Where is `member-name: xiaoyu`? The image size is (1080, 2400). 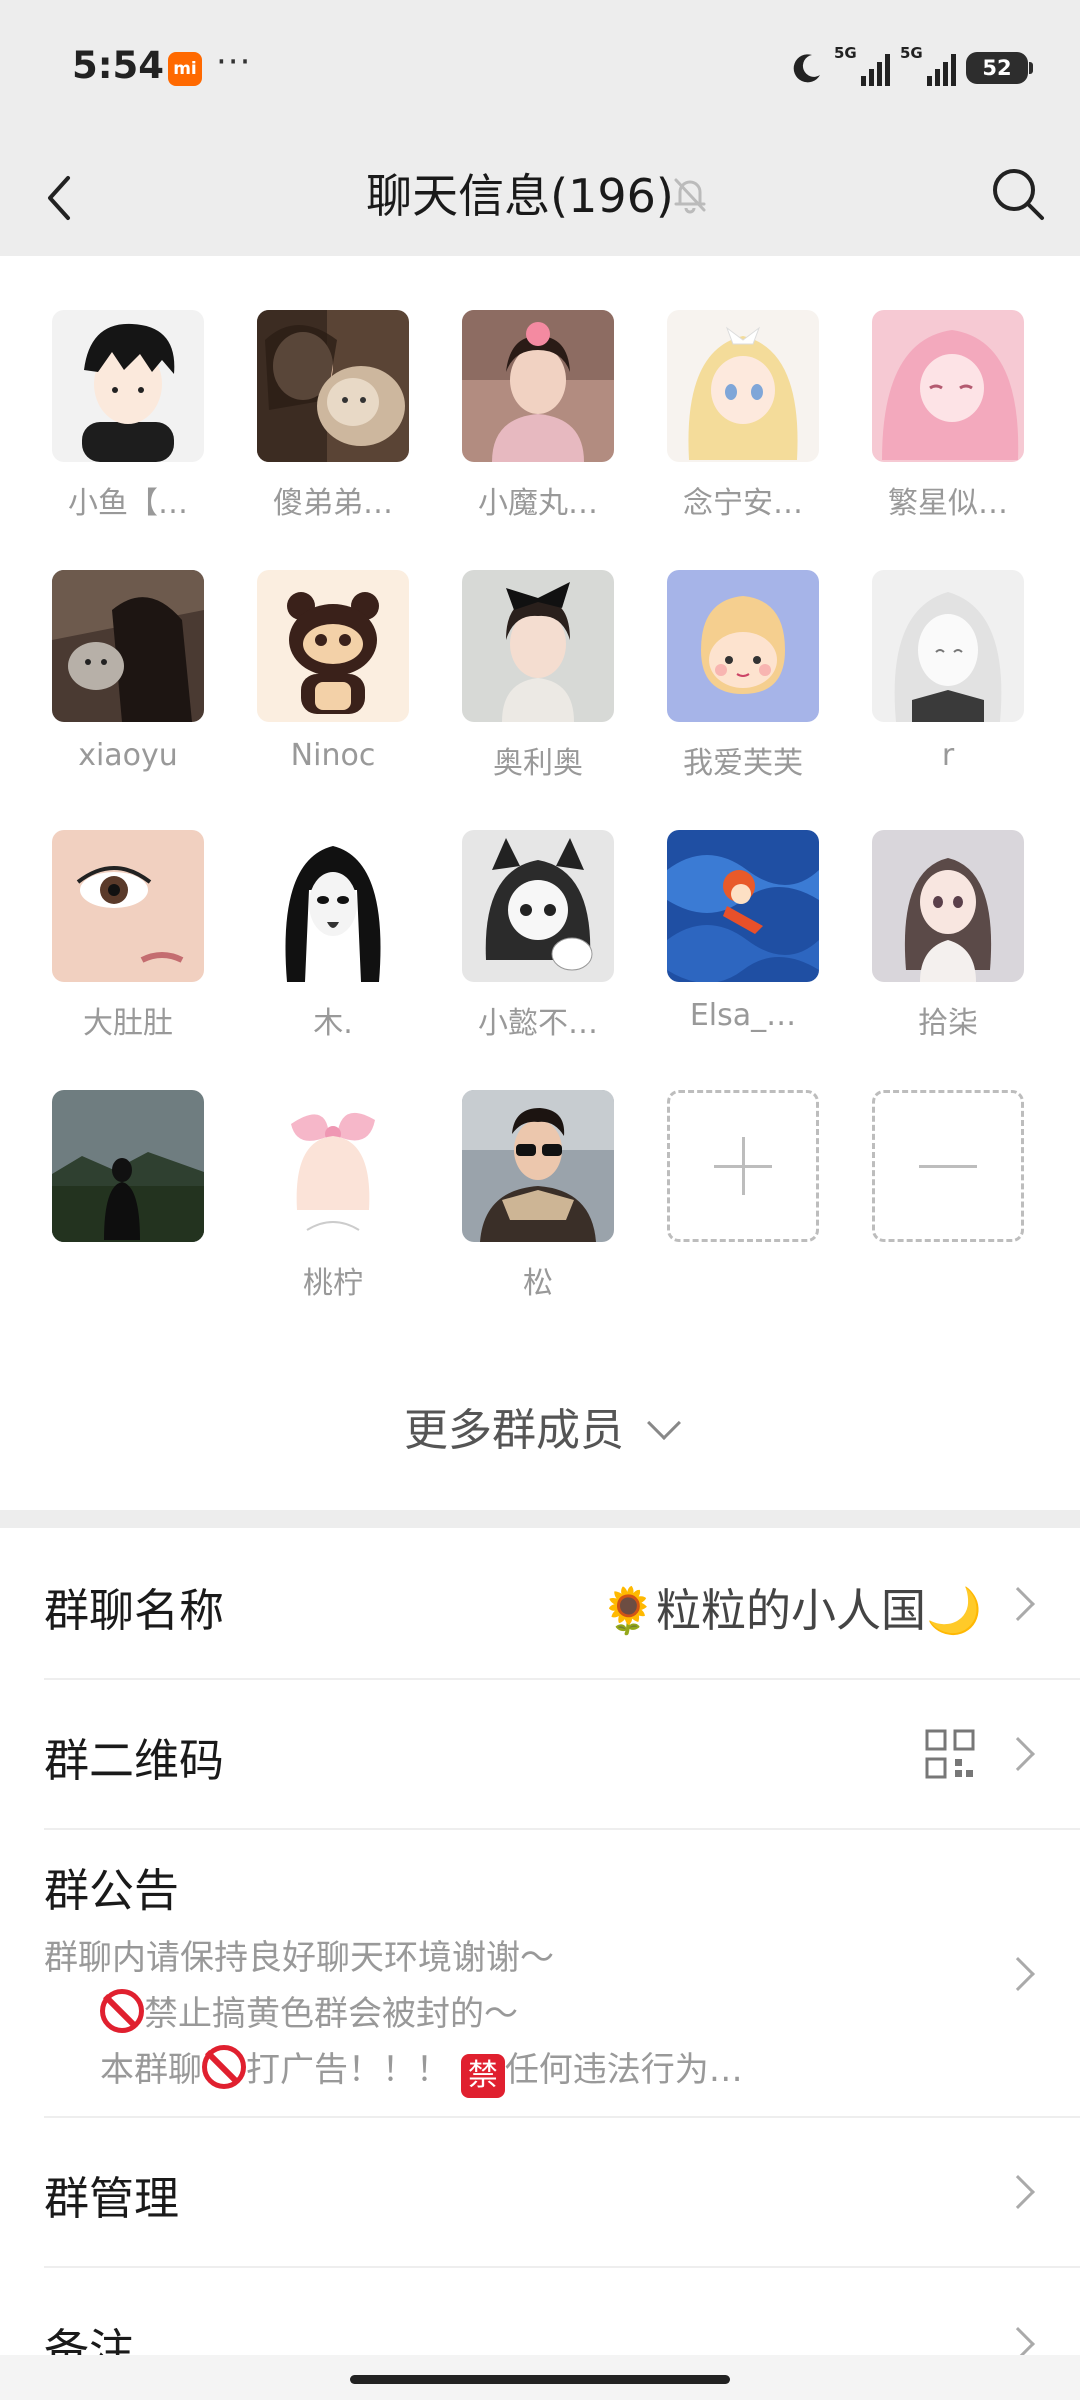
member-name: xiaoyu is located at coordinates (128, 755).